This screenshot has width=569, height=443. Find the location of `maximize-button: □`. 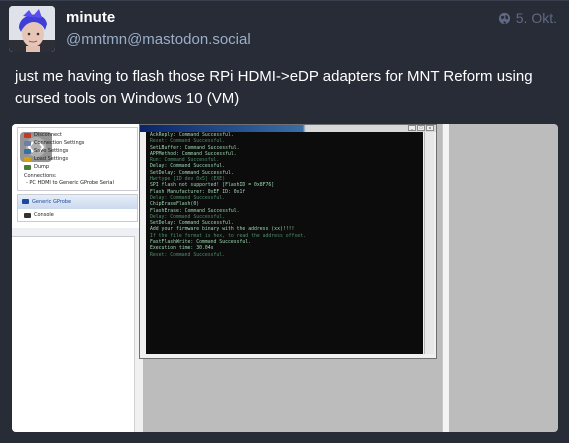

maximize-button: □ is located at coordinates (421, 128).